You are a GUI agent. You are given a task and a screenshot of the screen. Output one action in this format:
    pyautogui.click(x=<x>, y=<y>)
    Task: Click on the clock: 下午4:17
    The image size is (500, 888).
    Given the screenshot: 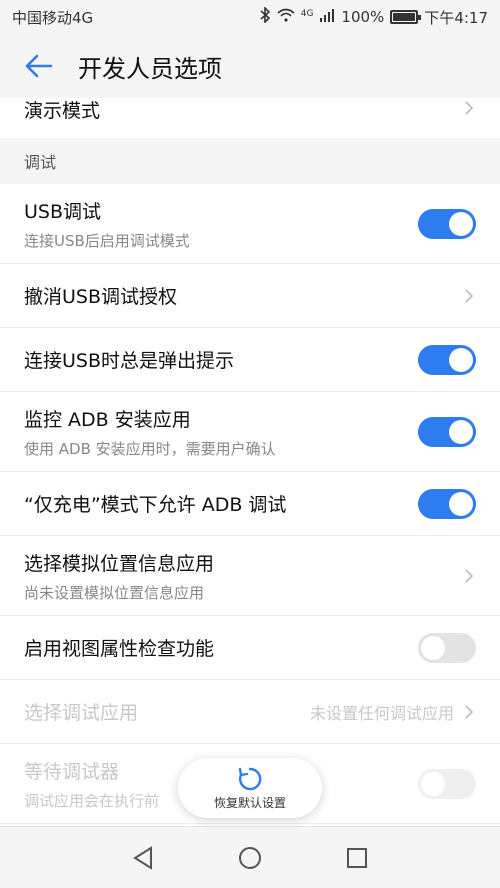 What is the action you would take?
    pyautogui.click(x=456, y=17)
    